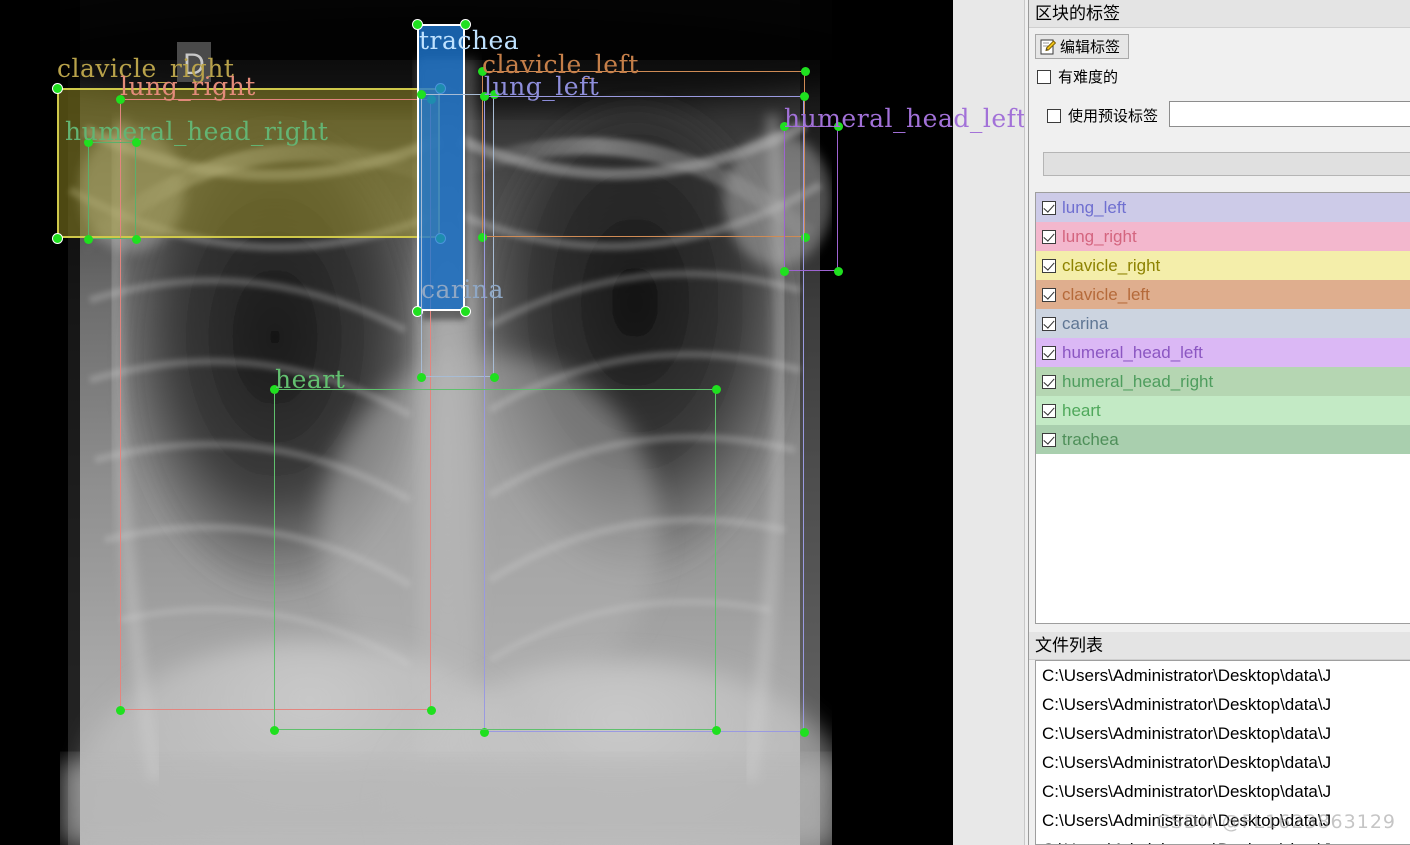  What do you see at coordinates (1106, 294) in the screenshot?
I see `label-list-item-text: clavicle_left` at bounding box center [1106, 294].